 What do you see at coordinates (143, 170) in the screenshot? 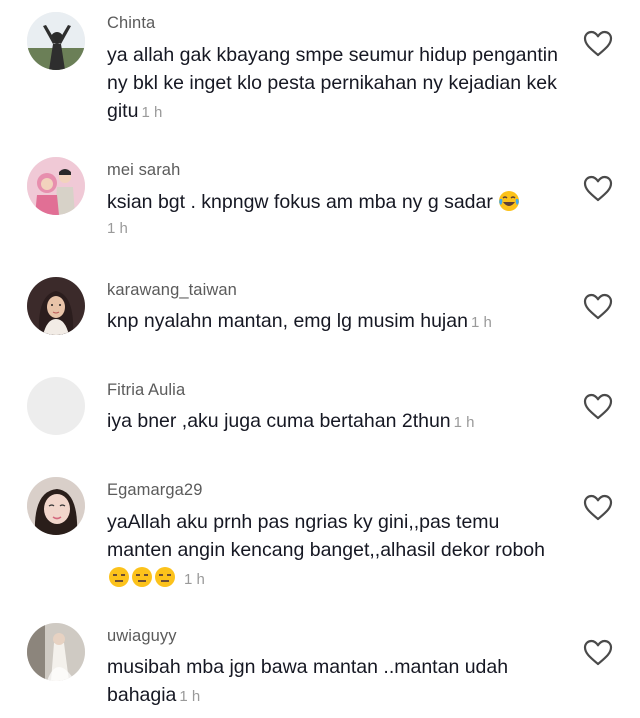
I see `comment-username: mei sarah` at bounding box center [143, 170].